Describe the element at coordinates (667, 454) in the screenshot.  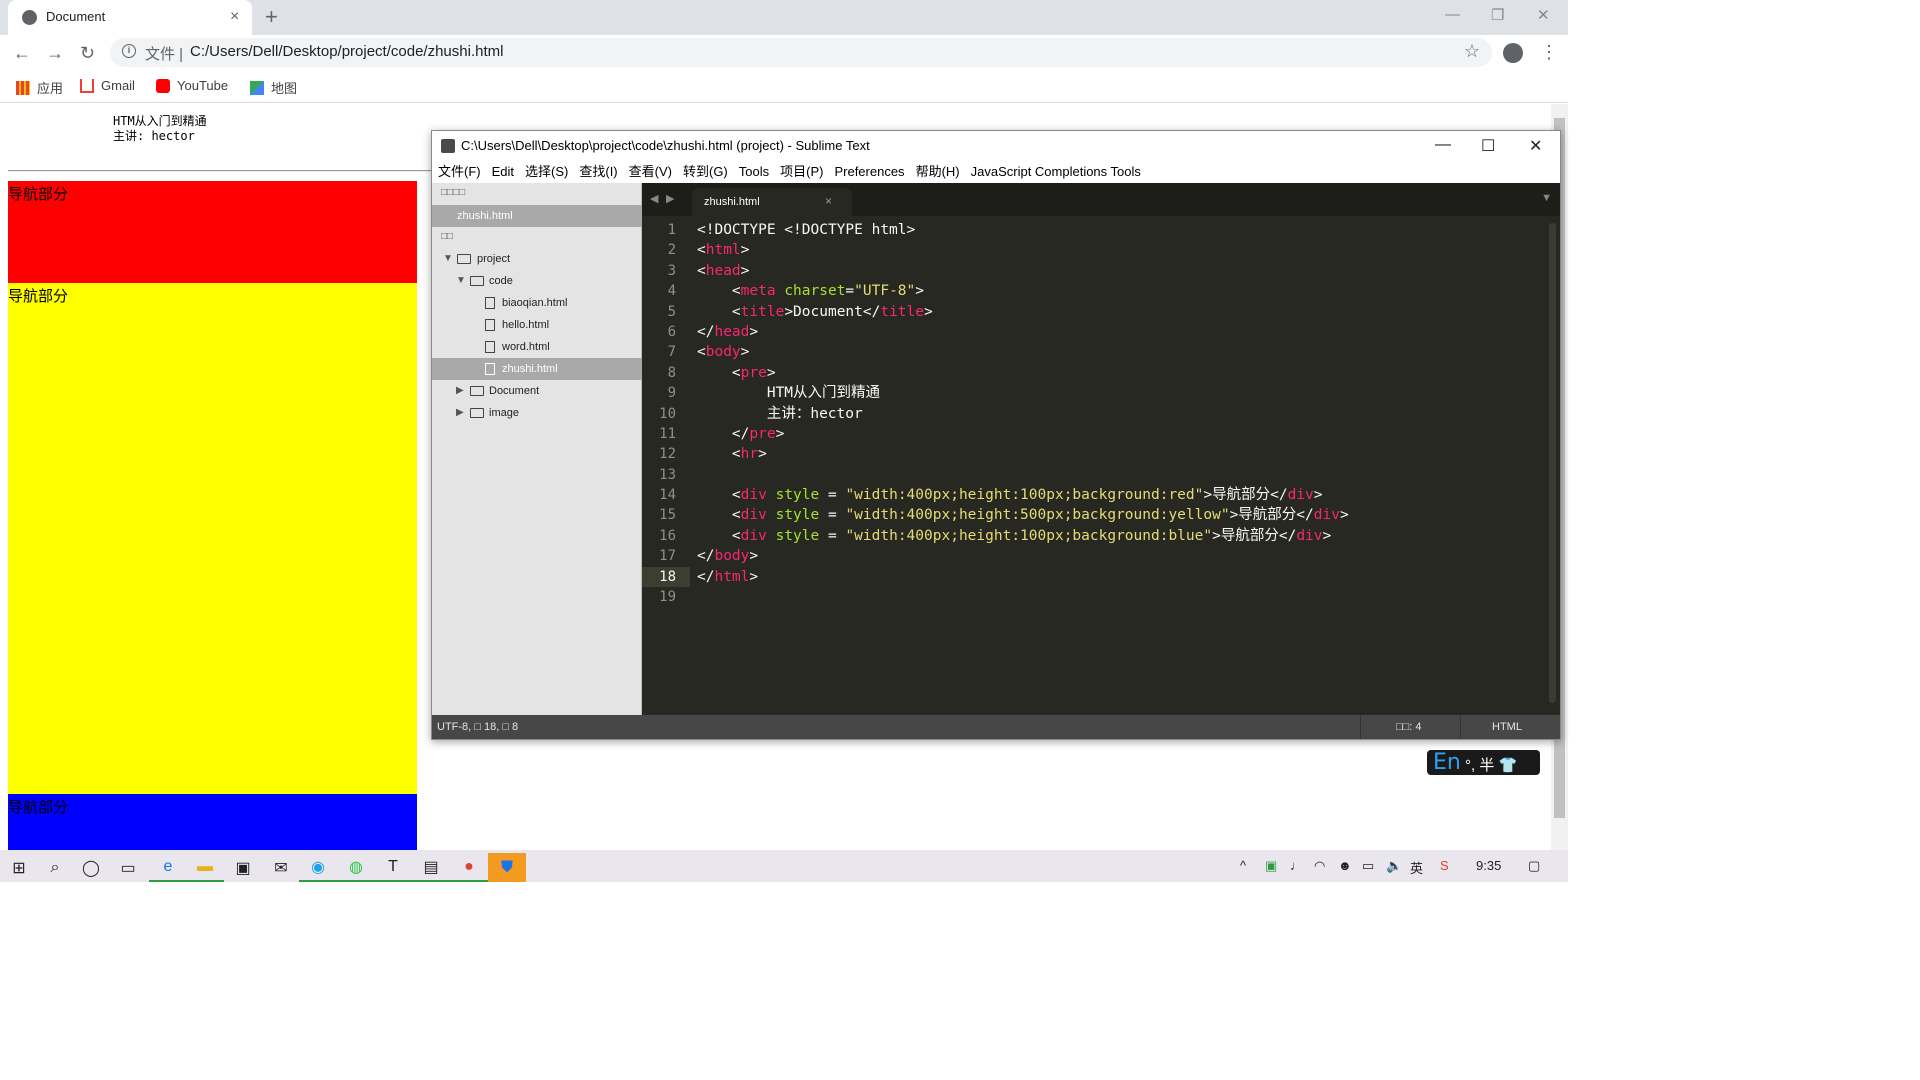
I see `line-number: 12` at that location.